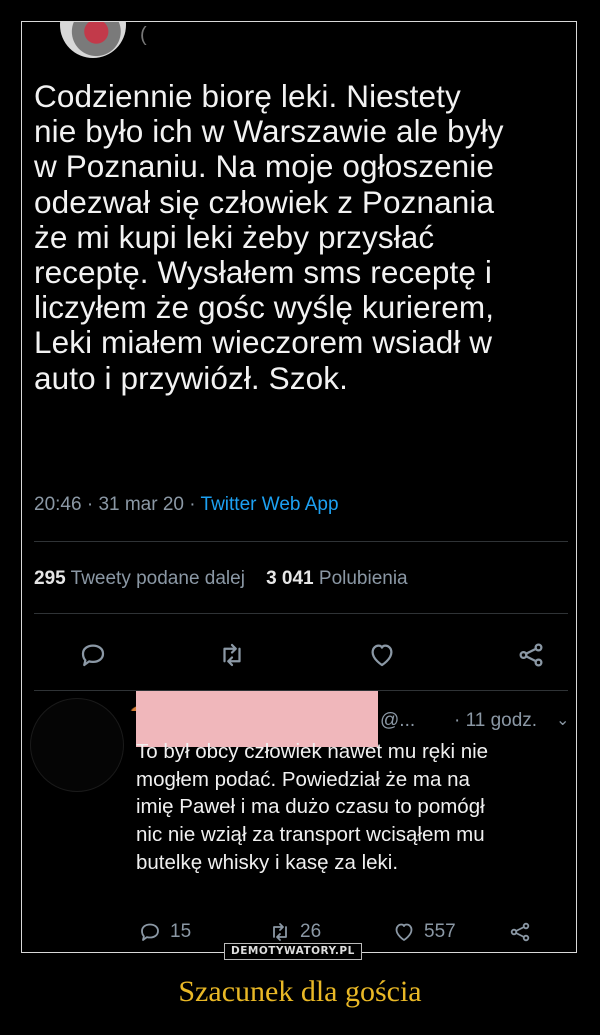 The image size is (600, 1035). I want to click on likes-stat: 3 041 Polubienia, so click(337, 578).